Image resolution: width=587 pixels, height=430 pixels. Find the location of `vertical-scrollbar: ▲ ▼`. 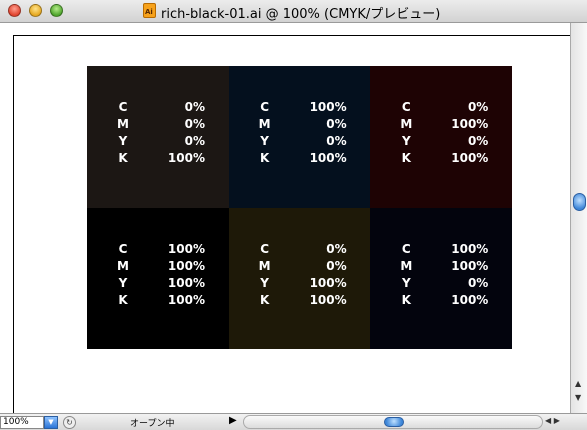

vertical-scrollbar: ▲ ▼ is located at coordinates (578, 218).